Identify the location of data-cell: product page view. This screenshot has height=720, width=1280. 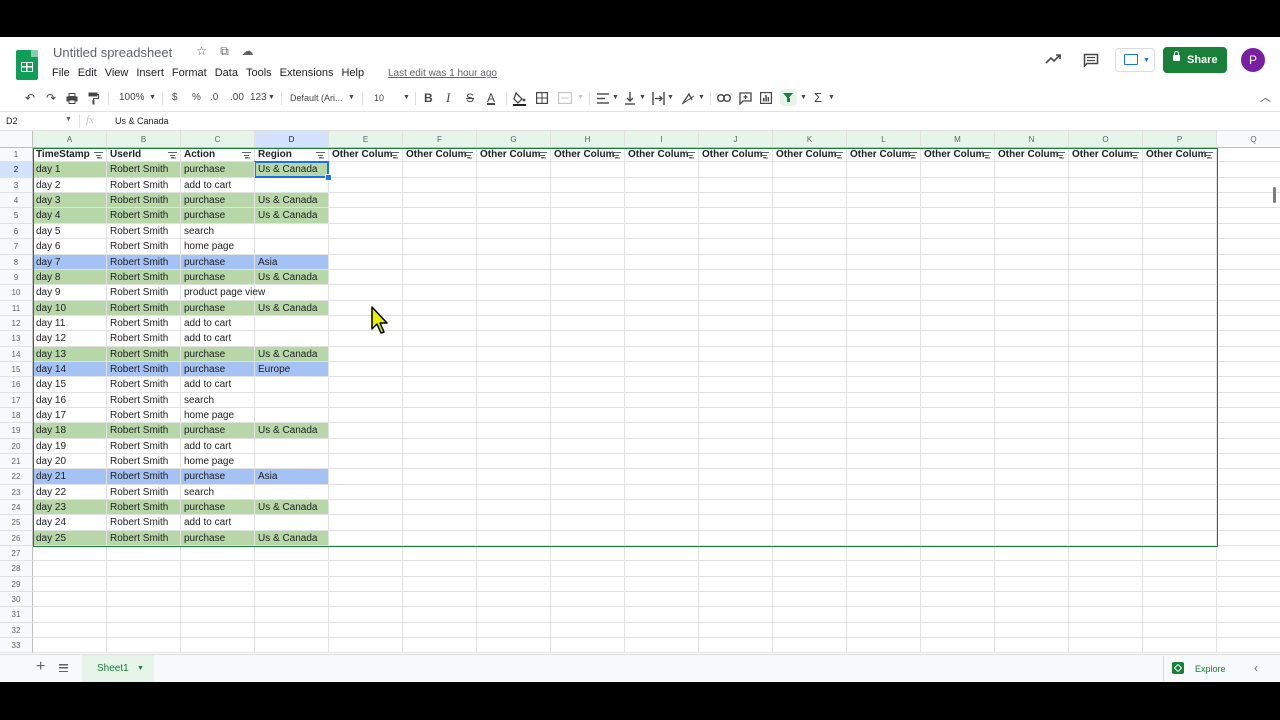
(223, 293).